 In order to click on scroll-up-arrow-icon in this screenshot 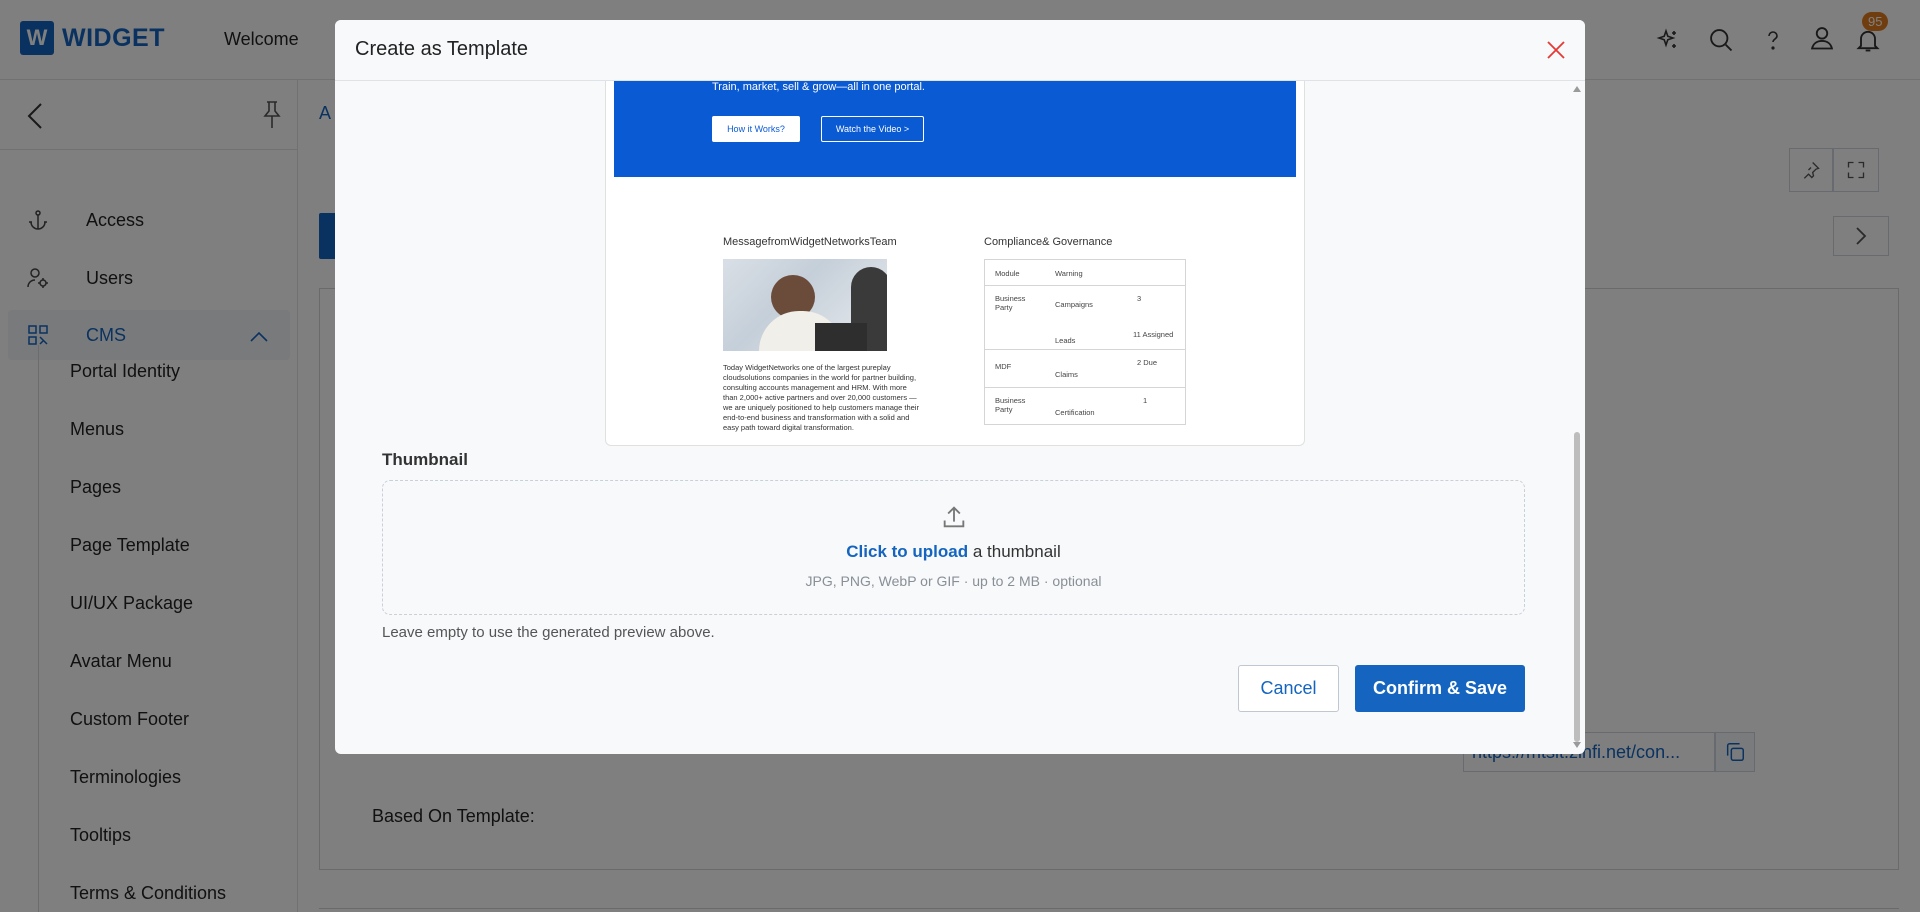, I will do `click(1577, 89)`.